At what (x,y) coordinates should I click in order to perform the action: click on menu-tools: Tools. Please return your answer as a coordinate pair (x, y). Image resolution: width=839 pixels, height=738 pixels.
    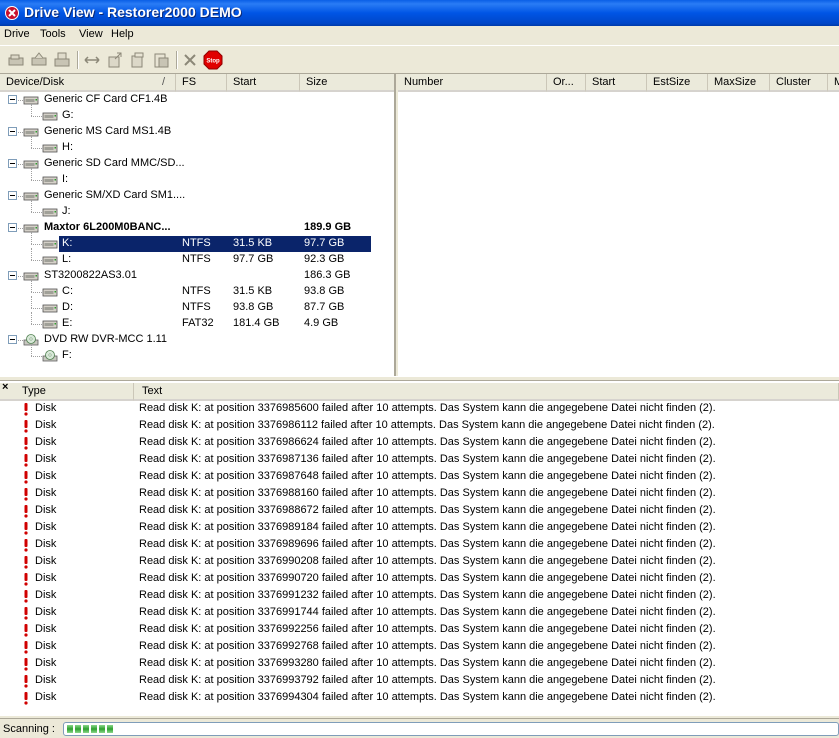
    Looking at the image, I should click on (53, 34).